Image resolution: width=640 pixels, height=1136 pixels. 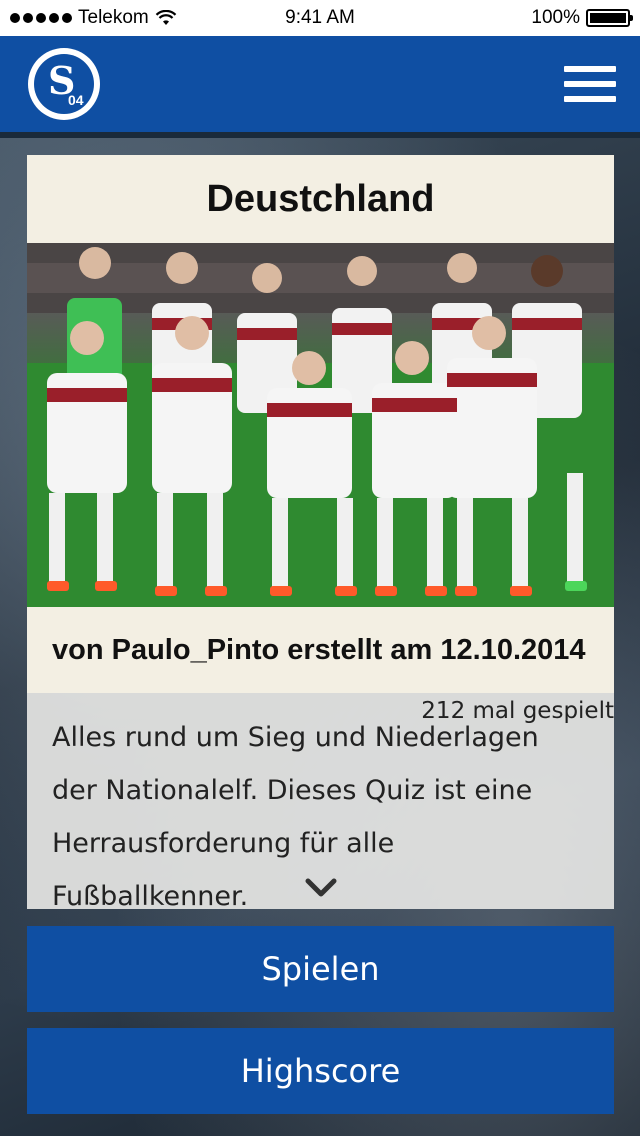 I want to click on hamburger-menu-icon, so click(x=590, y=84).